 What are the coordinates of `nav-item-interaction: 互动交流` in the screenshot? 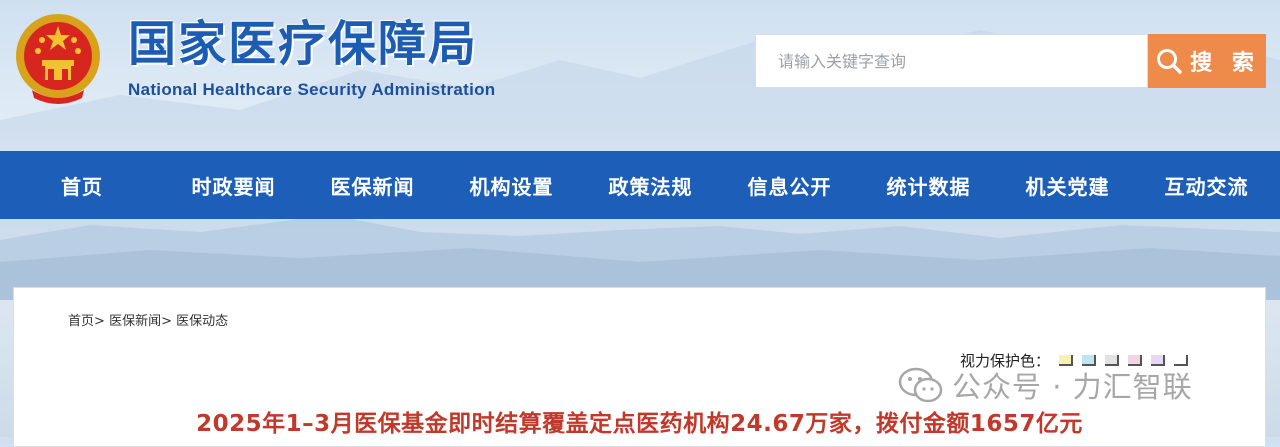 It's located at (1206, 185).